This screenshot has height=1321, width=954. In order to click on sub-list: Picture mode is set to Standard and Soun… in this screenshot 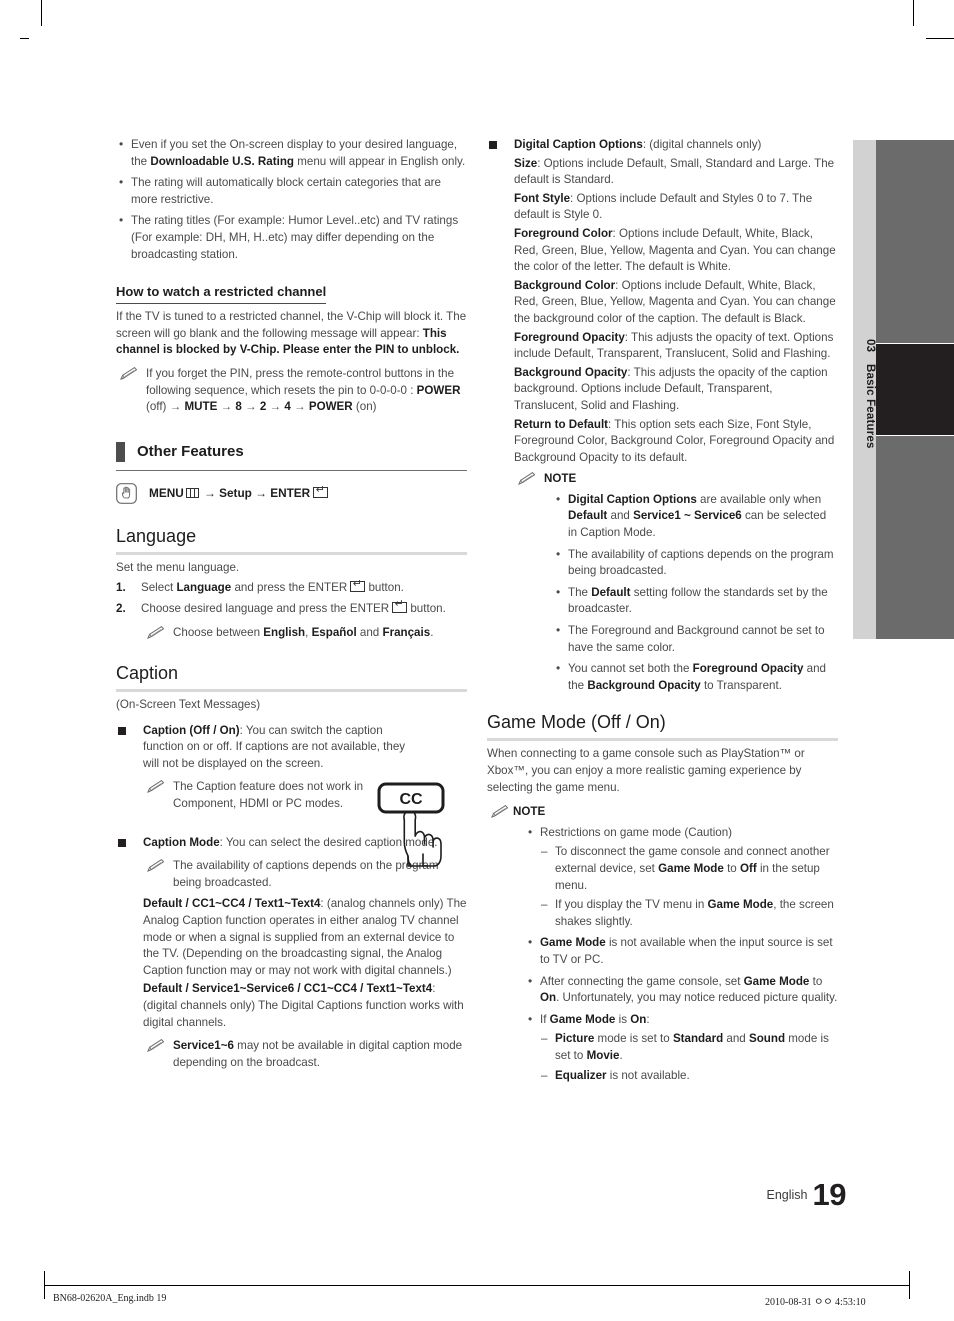, I will do `click(689, 1057)`.